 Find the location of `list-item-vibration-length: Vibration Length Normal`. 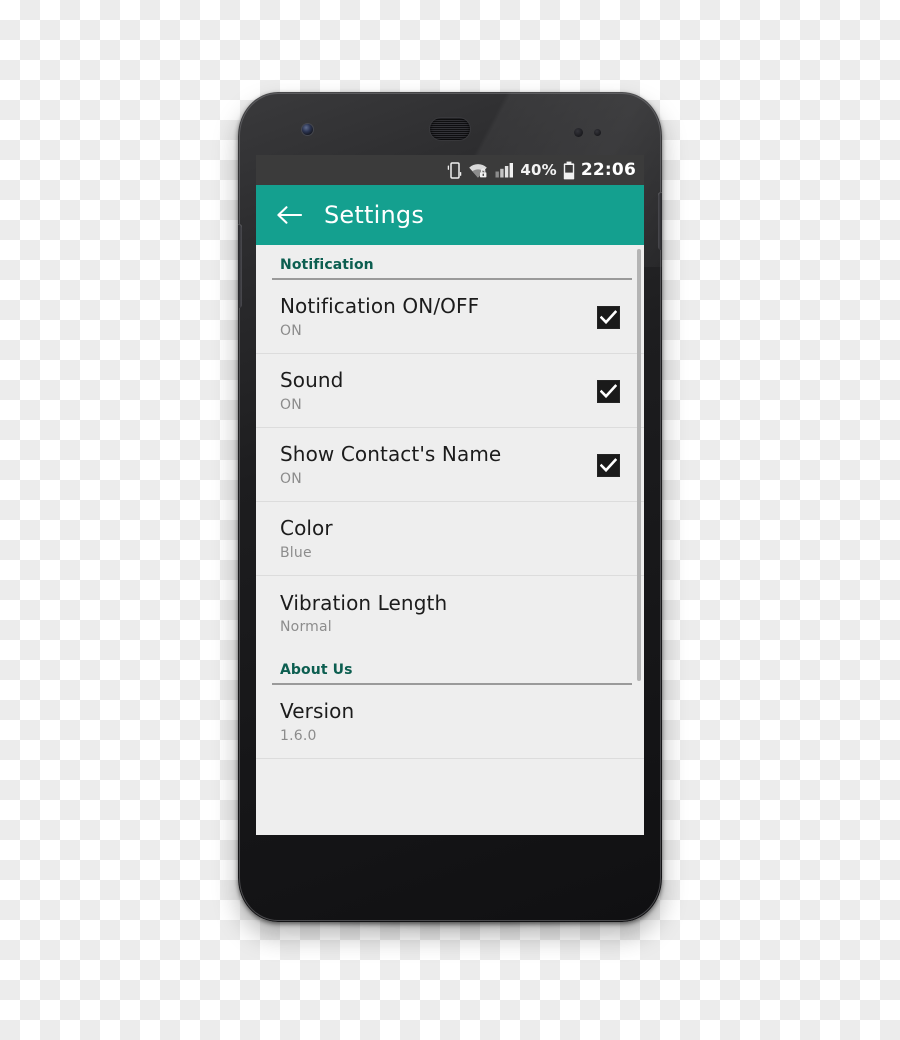

list-item-vibration-length: Vibration Length Normal is located at coordinates (450, 613).